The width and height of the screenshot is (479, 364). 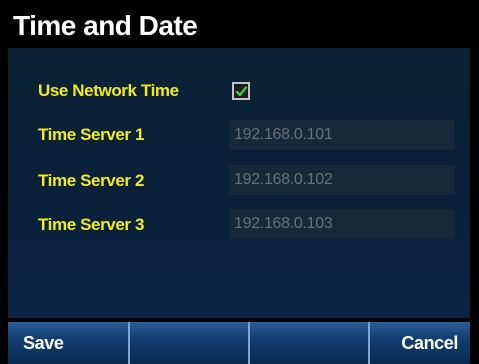 I want to click on time-server-1-value: 192.168.0.101, so click(x=283, y=134).